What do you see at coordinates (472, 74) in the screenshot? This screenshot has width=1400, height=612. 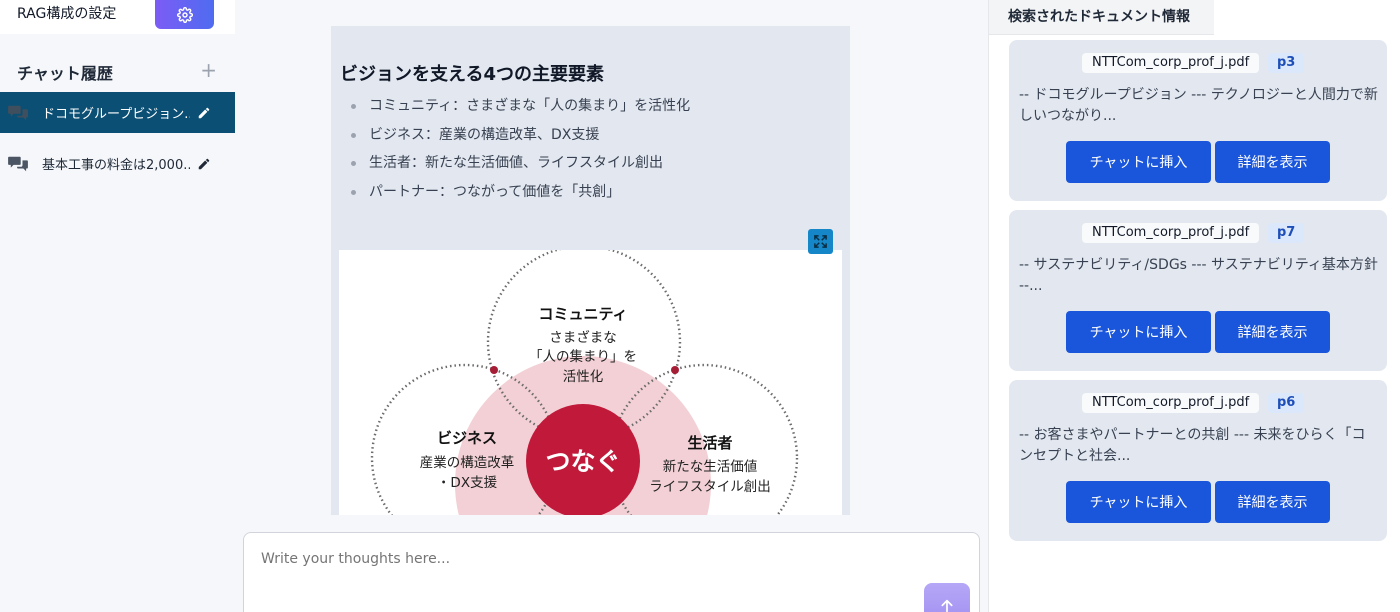 I see `section-heading: ビジョンを支える4つの主要要素` at bounding box center [472, 74].